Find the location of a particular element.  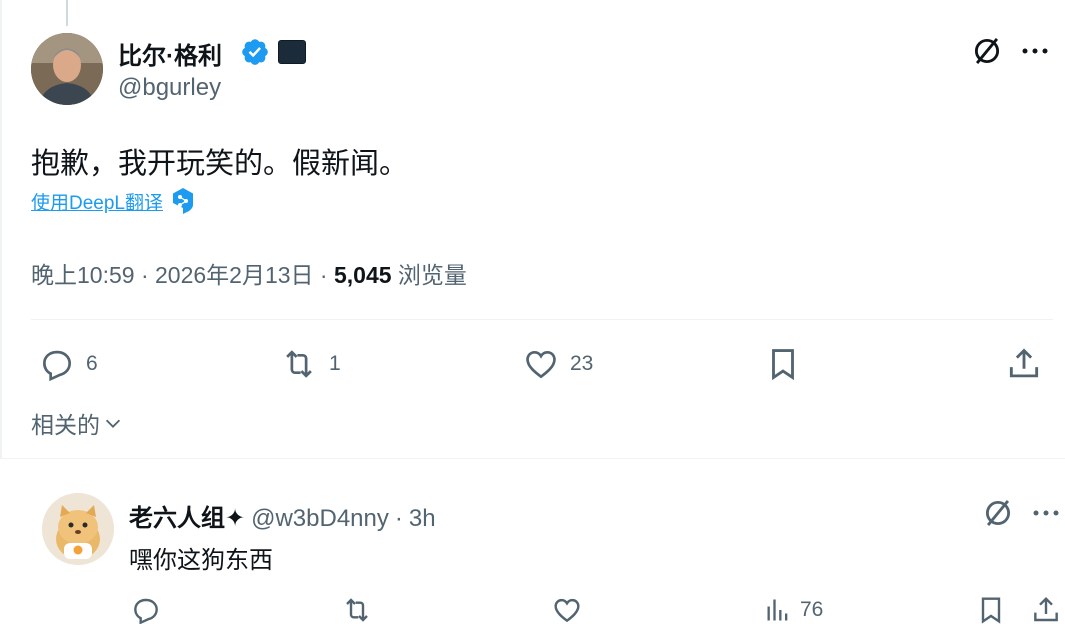

tweet-meta: 晚上10:59 · 2026年2月13日 · 5,045 浏览量 is located at coordinates (249, 273).